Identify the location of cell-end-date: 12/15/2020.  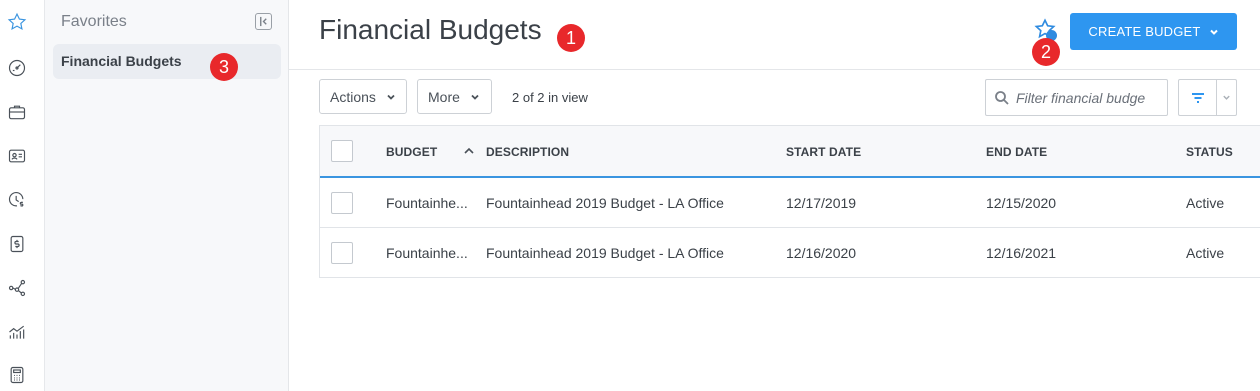
(1021, 203).